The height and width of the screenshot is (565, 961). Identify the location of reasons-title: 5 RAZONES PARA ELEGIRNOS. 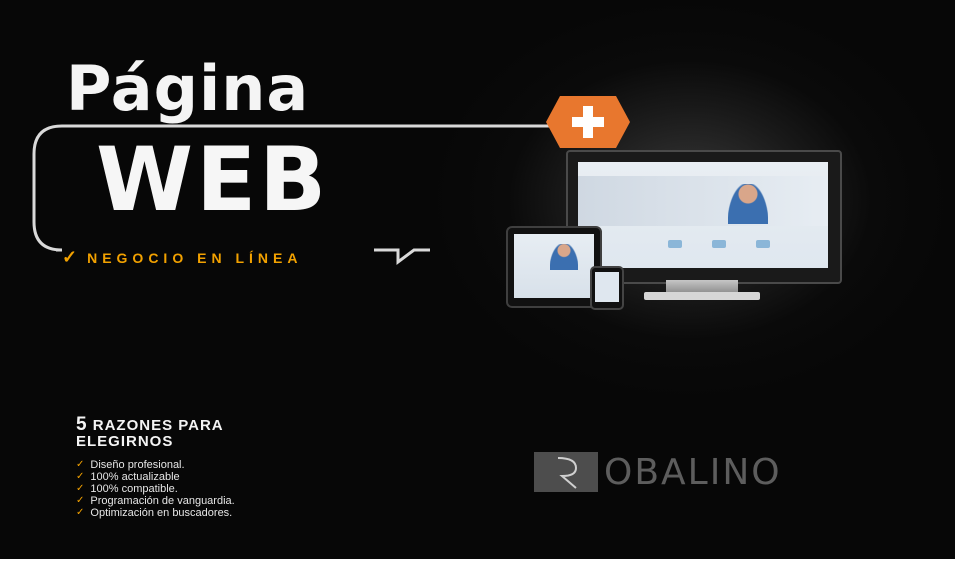
(150, 432).